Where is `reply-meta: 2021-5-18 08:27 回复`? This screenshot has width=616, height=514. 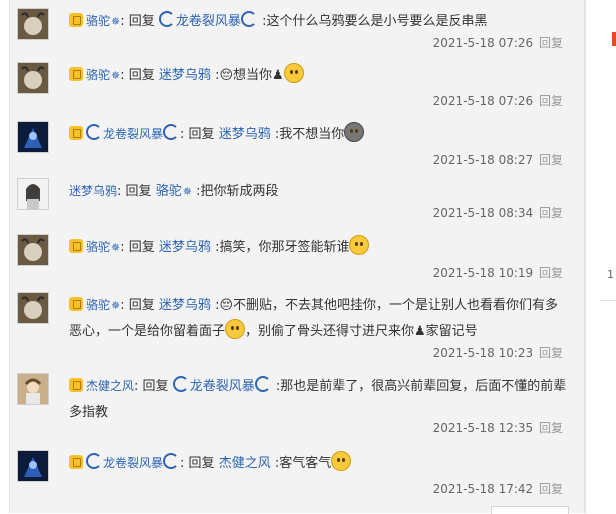
reply-meta: 2021-5-18 08:27 回复 is located at coordinates (498, 159).